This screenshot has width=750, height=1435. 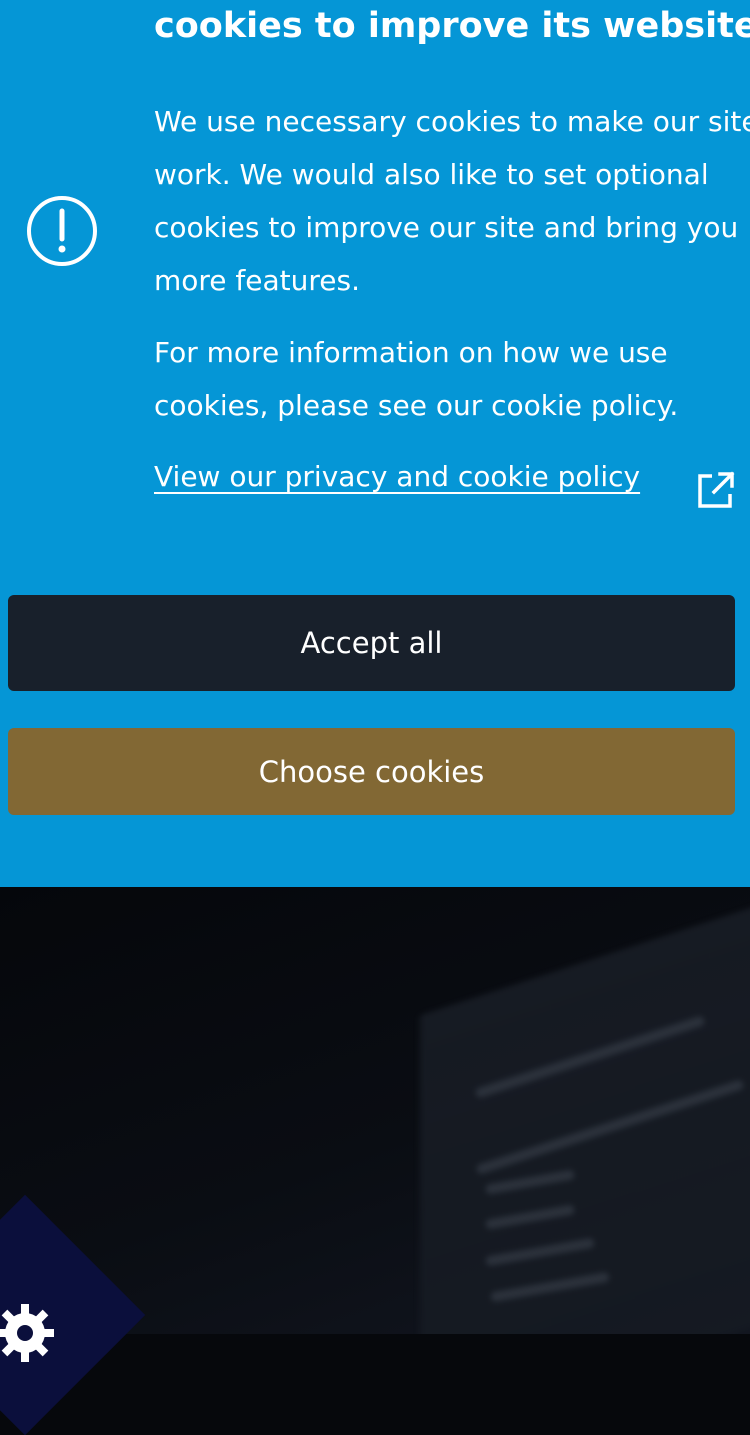 I want to click on background-screen-shape, so click(x=585, y=1110).